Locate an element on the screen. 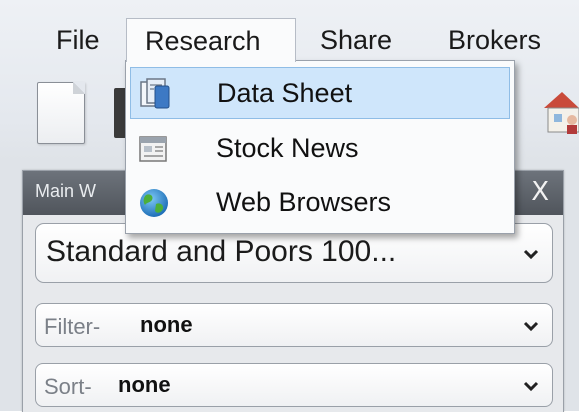  menu-item-label: Stock News is located at coordinates (287, 148).